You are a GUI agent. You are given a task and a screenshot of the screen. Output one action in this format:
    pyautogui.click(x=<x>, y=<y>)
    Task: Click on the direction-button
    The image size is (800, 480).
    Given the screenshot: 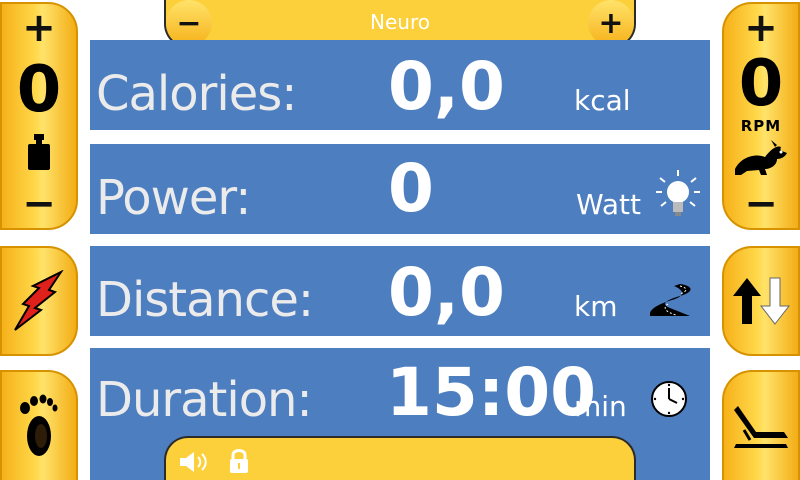 What is the action you would take?
    pyautogui.click(x=761, y=301)
    